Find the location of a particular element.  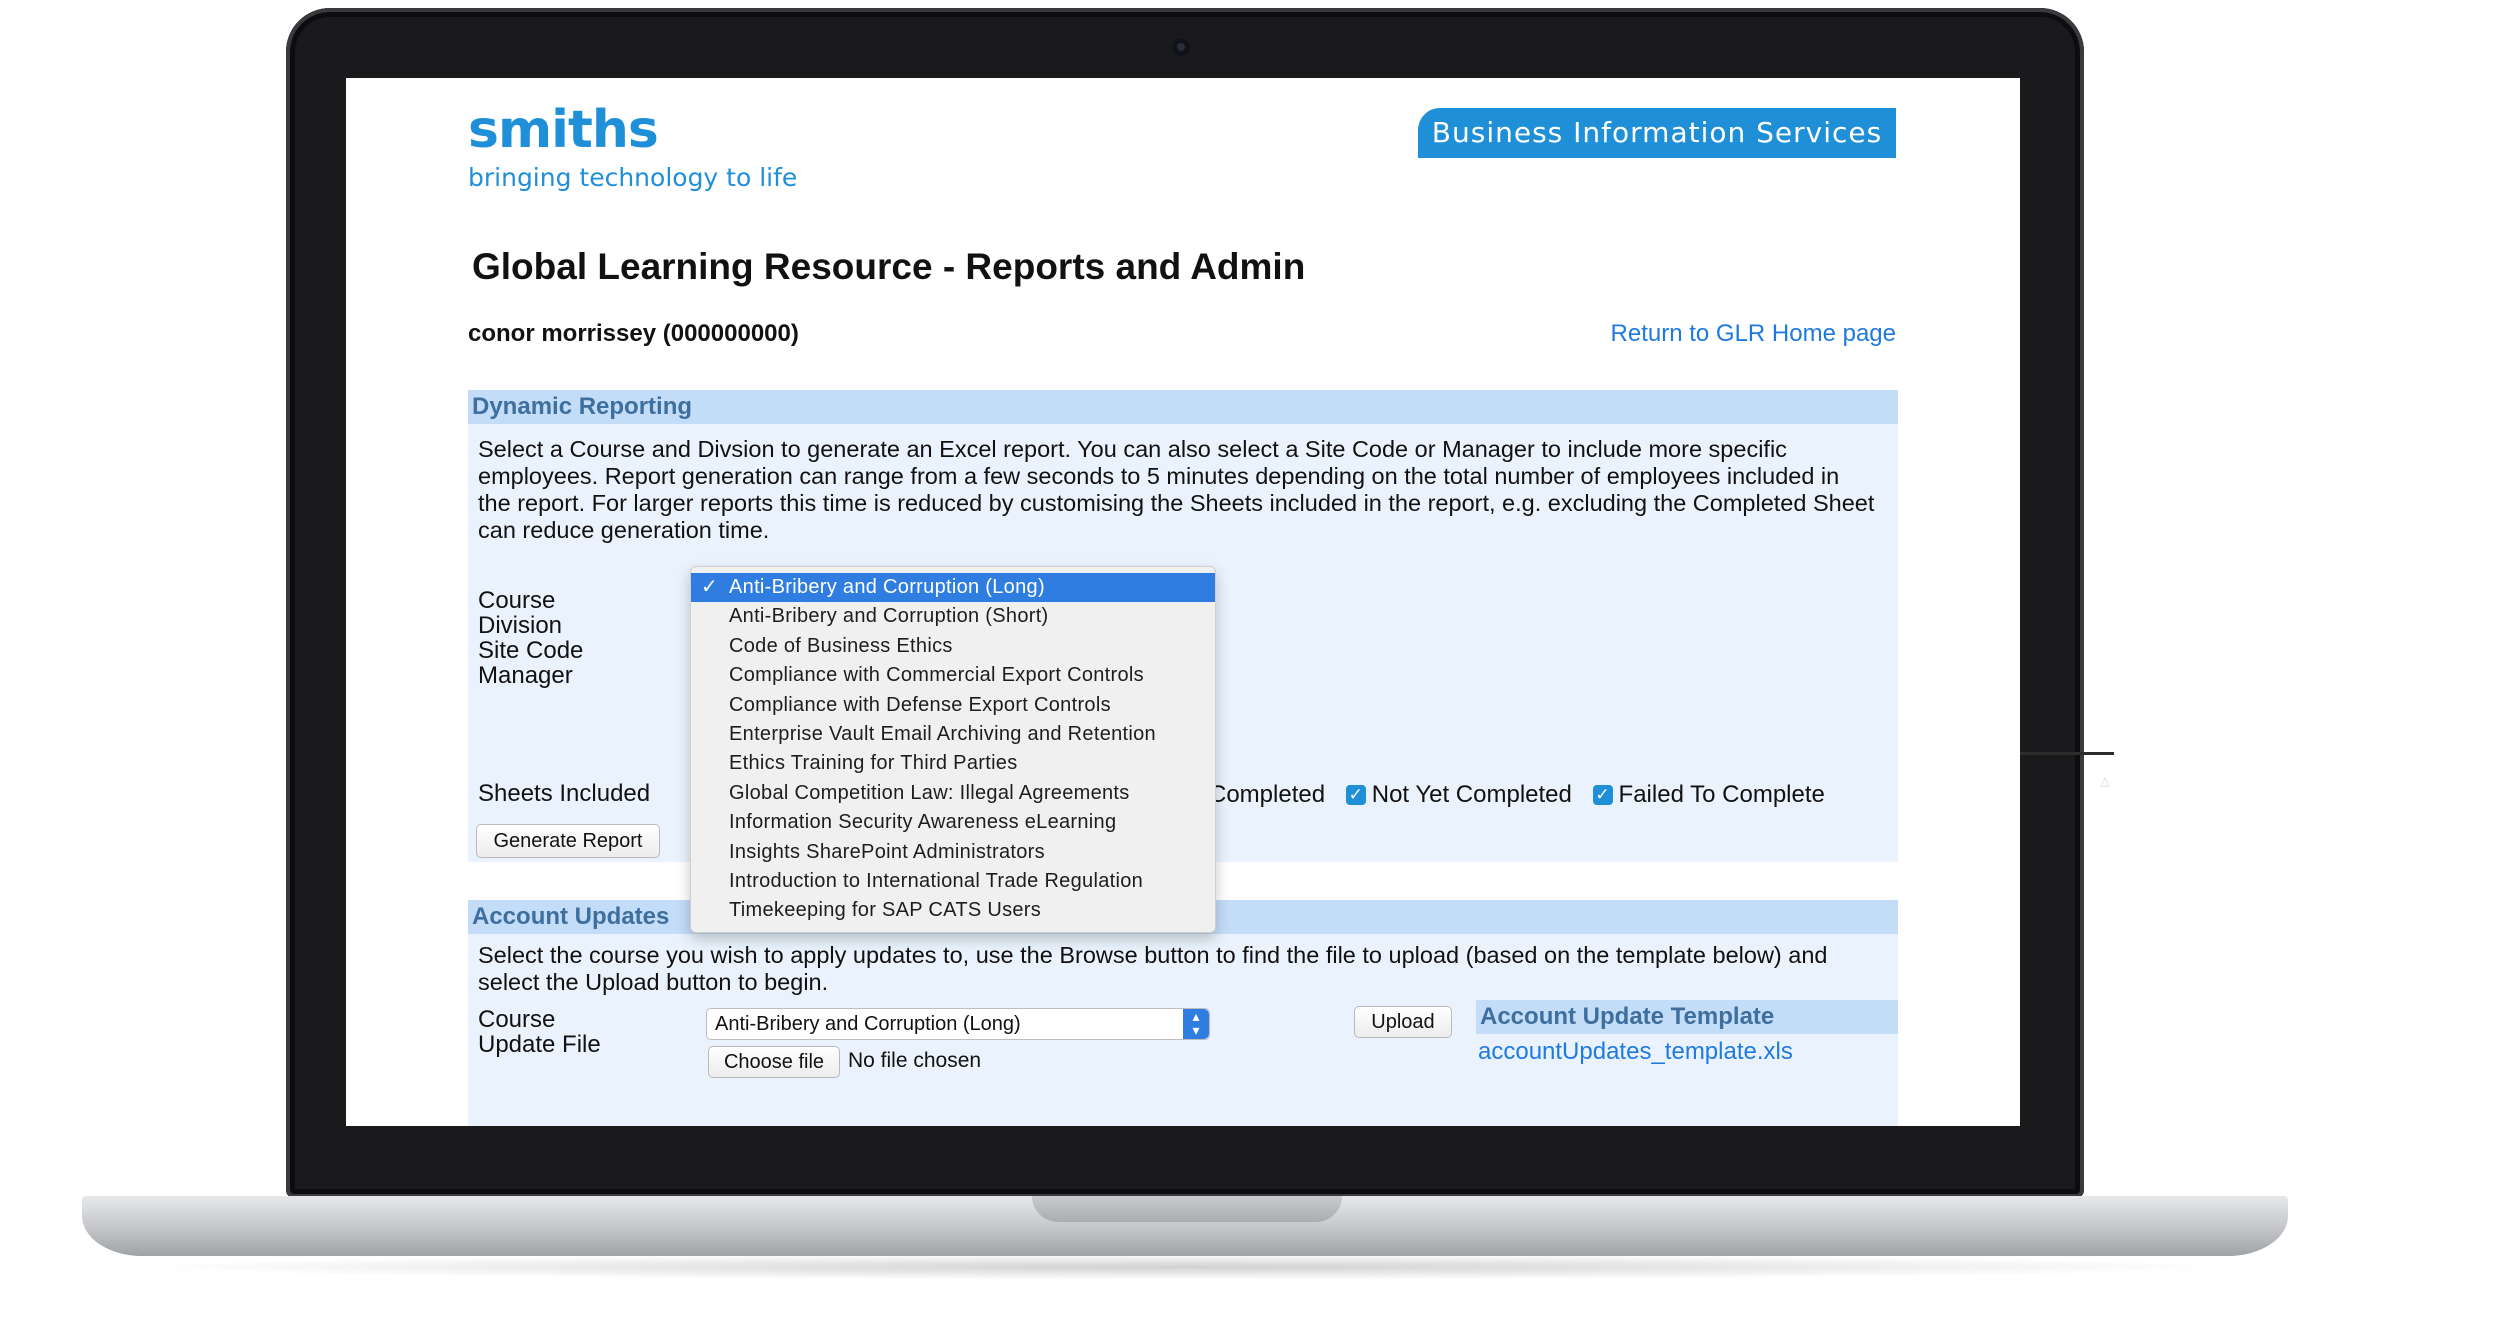

no-file-text: No file chosen is located at coordinates (915, 1060).